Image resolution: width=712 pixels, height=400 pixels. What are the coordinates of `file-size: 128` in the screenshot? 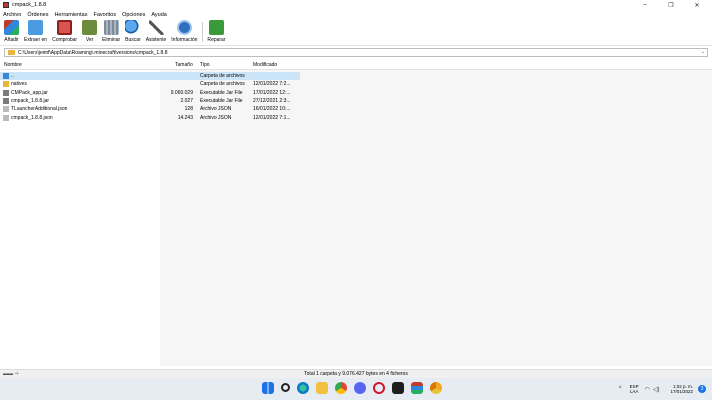 It's located at (188, 109).